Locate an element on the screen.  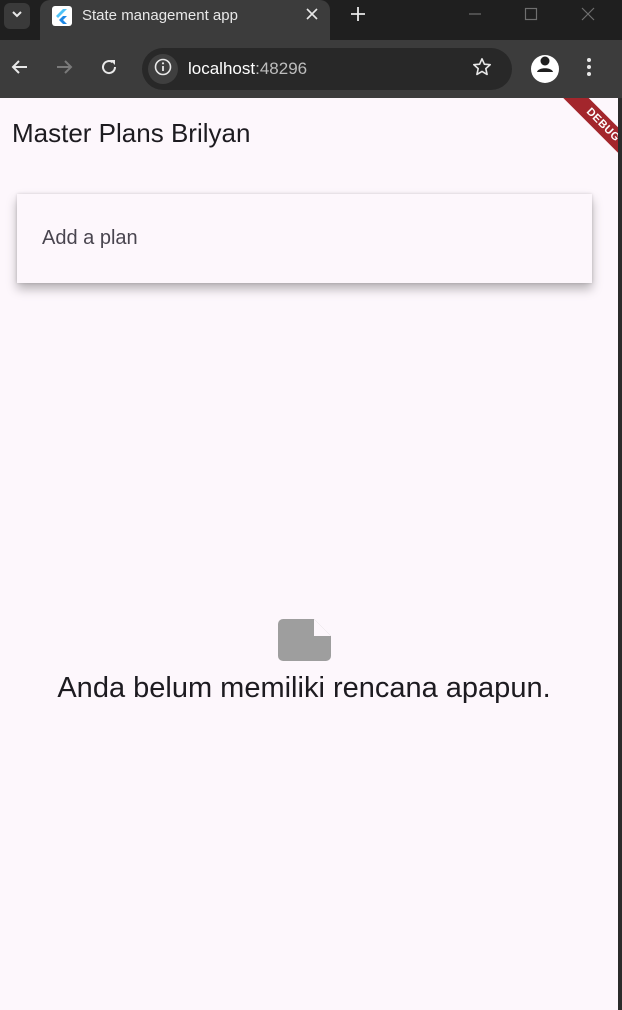
add-plan-input is located at coordinates (304, 238).